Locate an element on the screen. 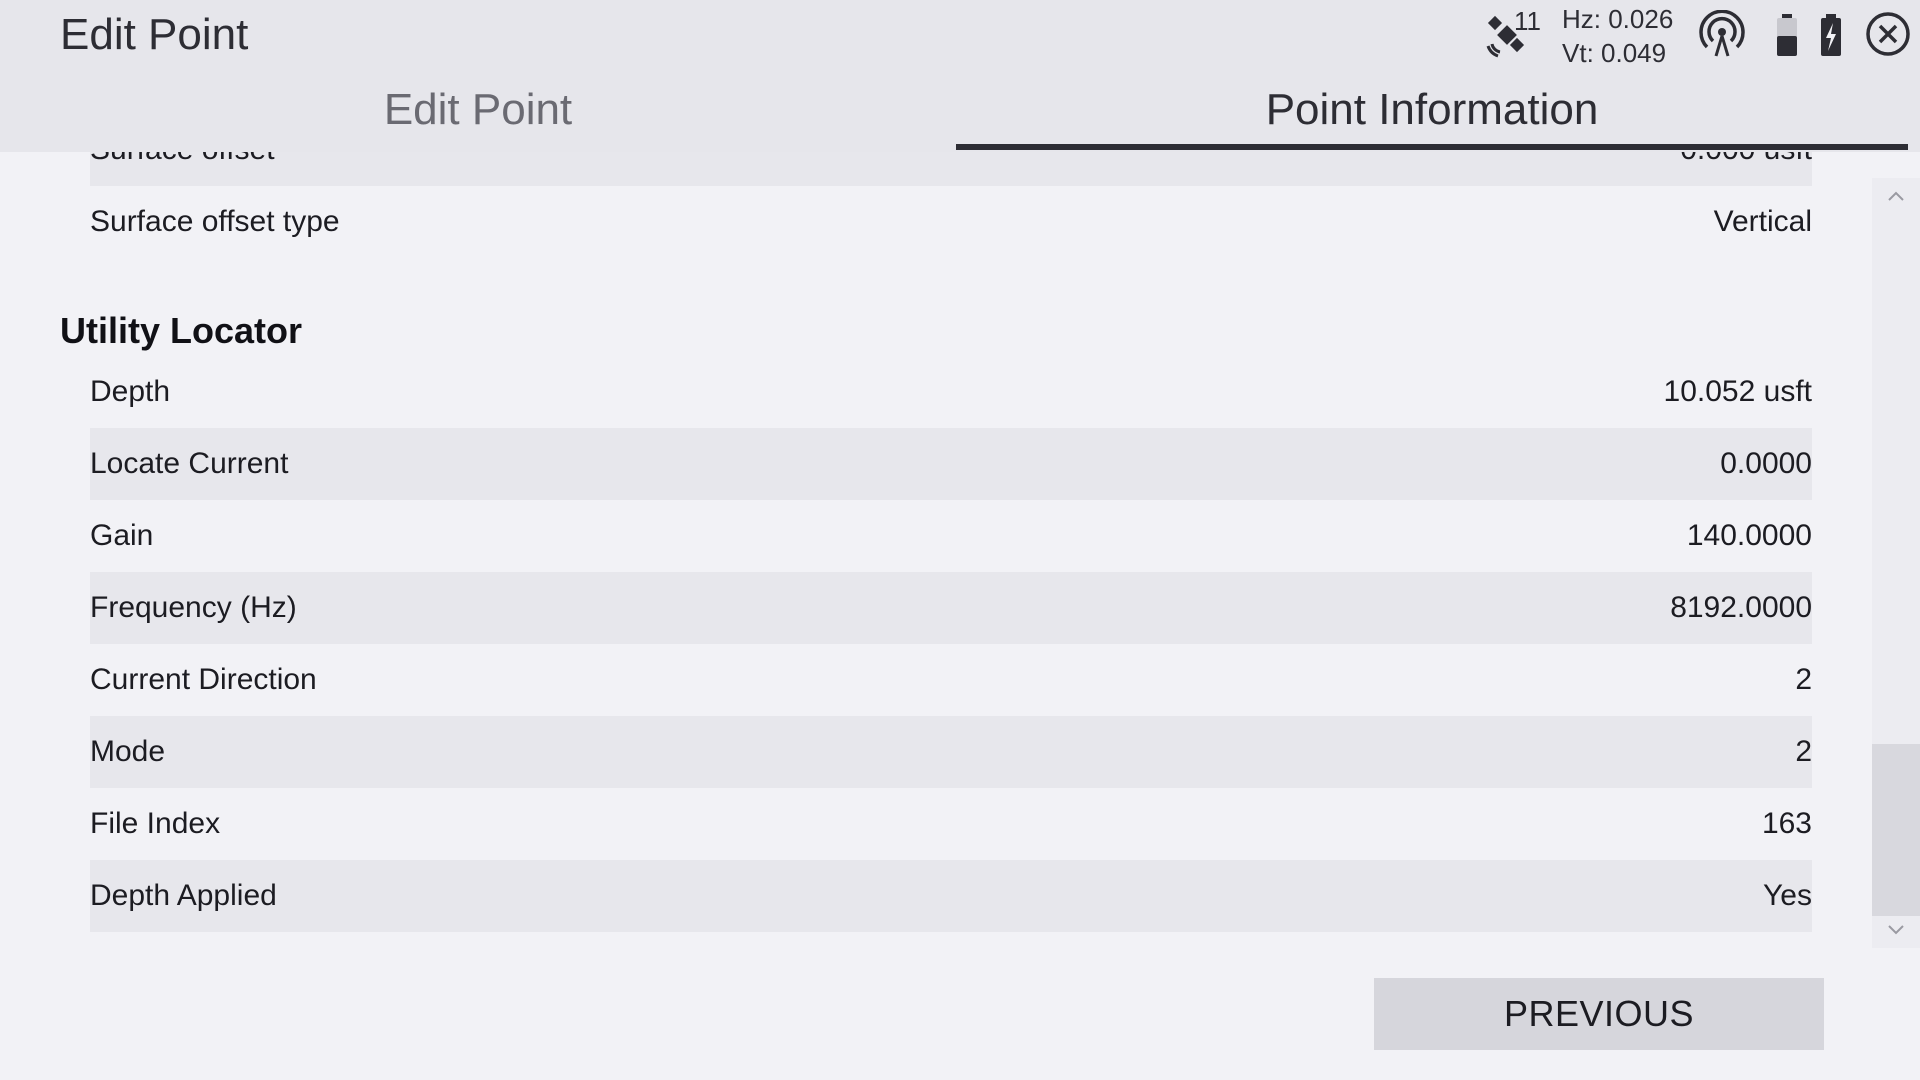 This screenshot has height=1080, width=1920. tab-point-information: Point Information is located at coordinates (1432, 110).